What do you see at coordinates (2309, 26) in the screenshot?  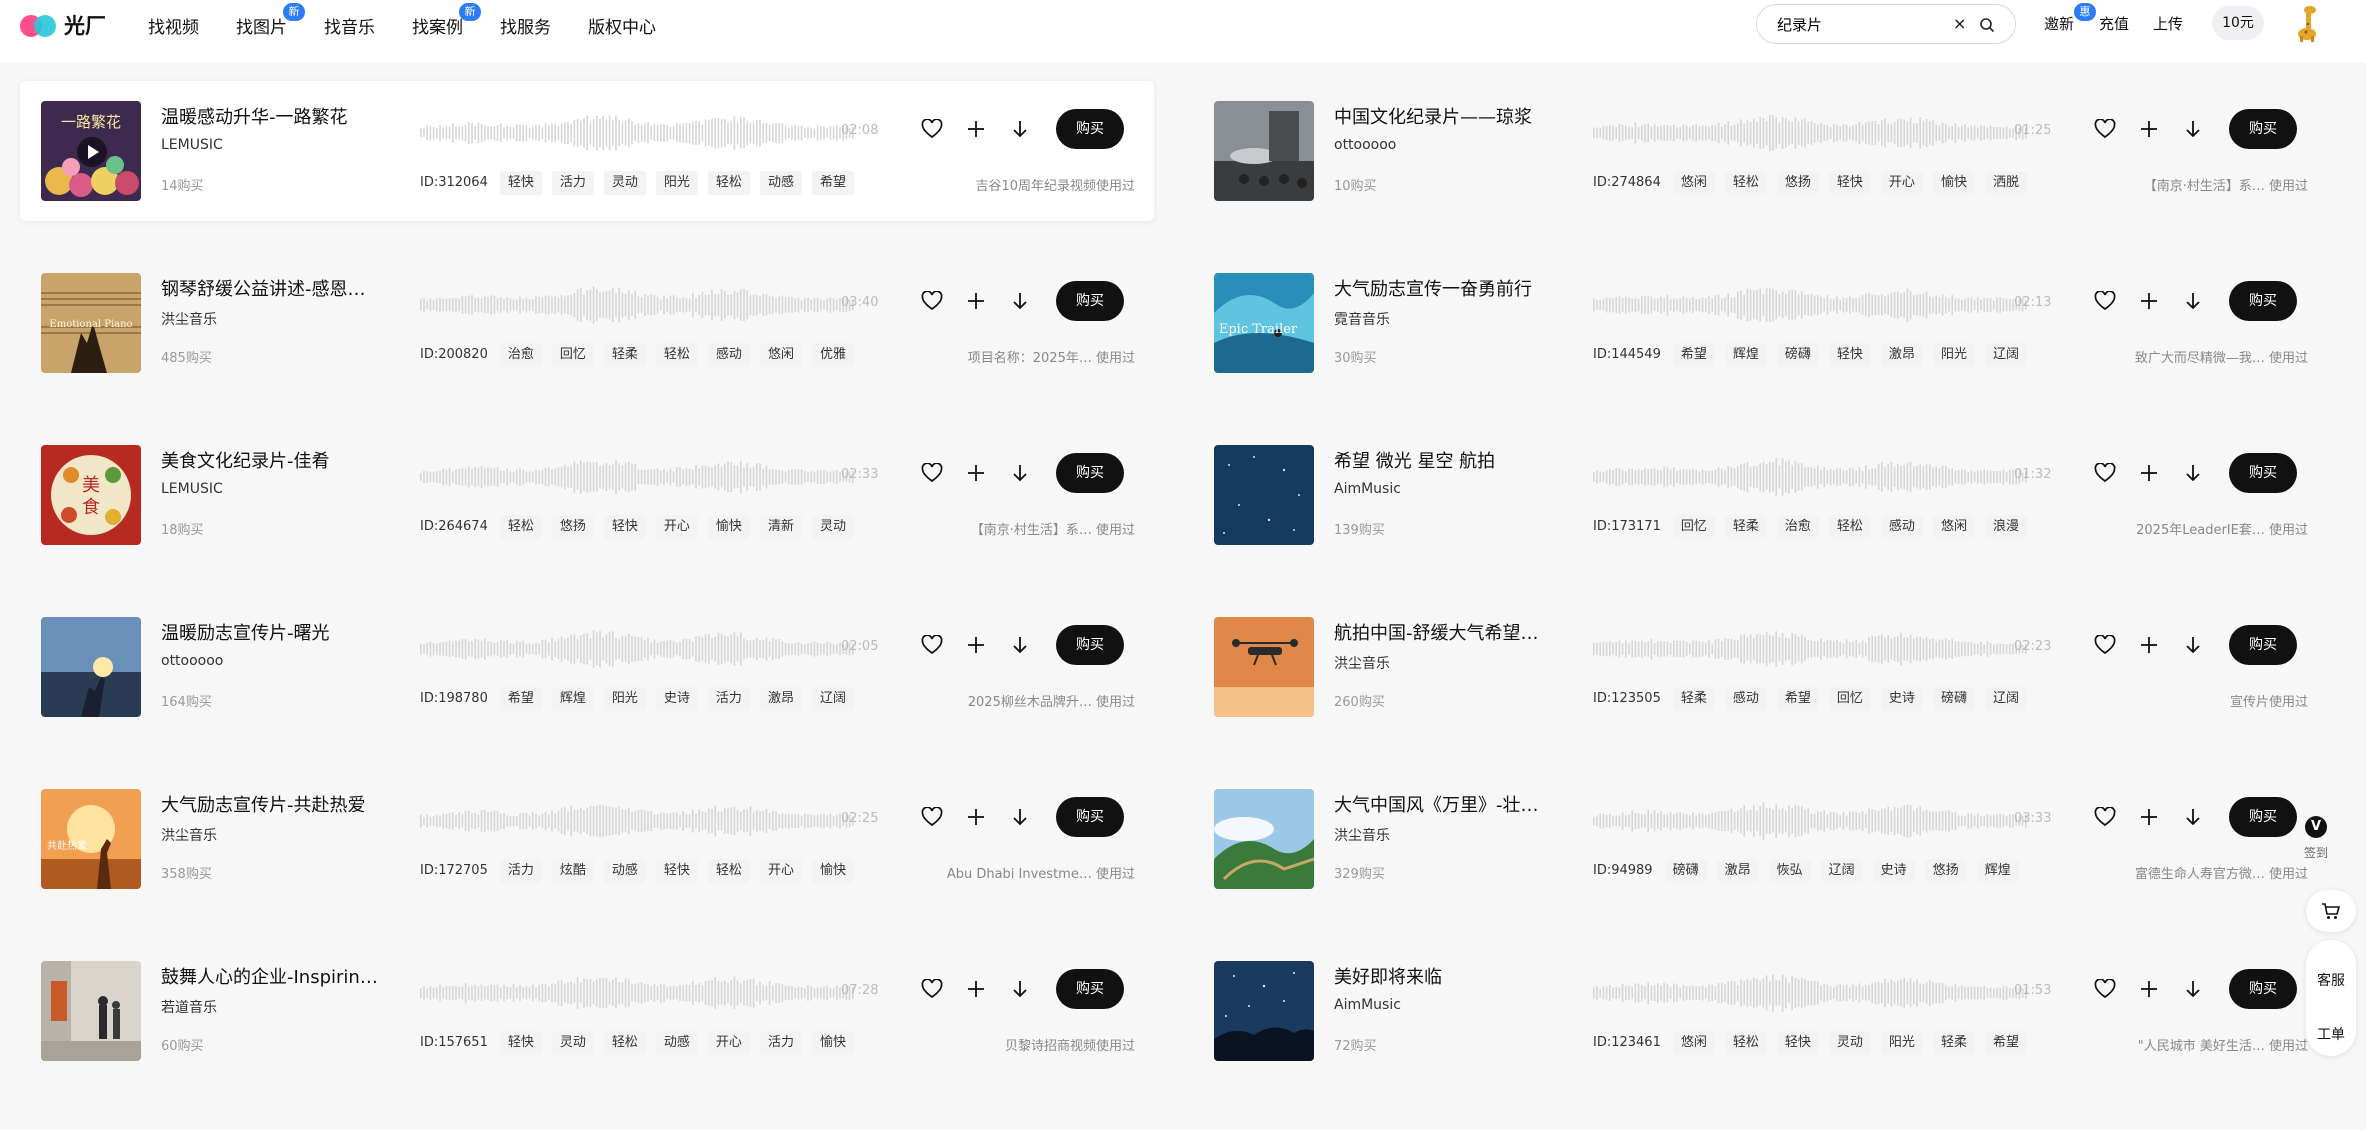 I see `avatar` at bounding box center [2309, 26].